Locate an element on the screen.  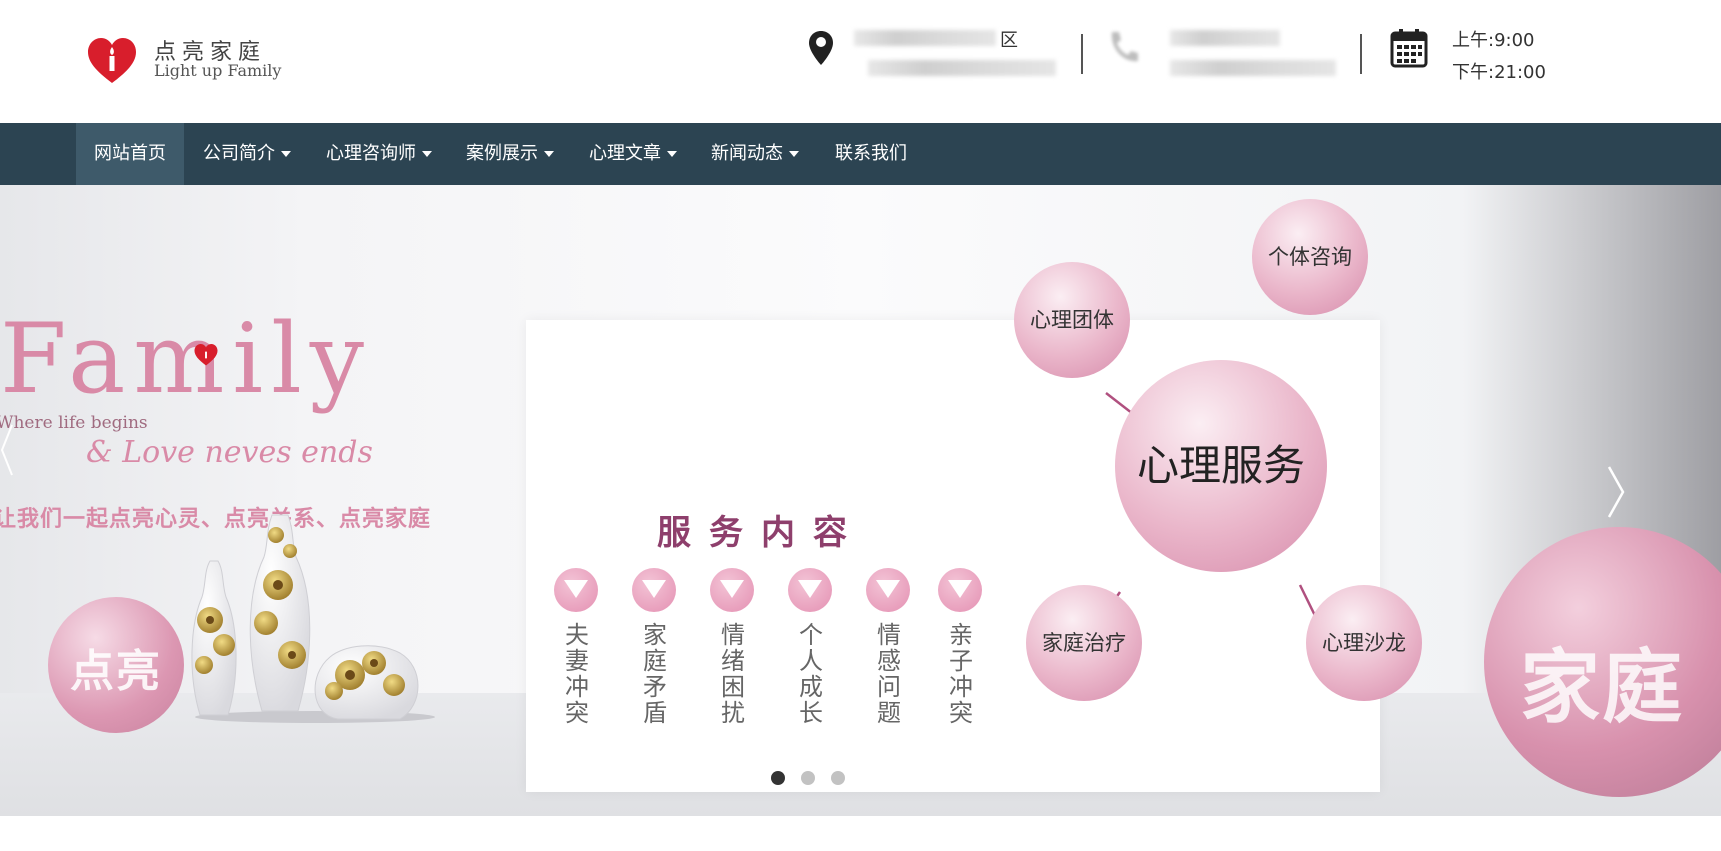
nav-item-label: 新闻动态 is located at coordinates (747, 153).